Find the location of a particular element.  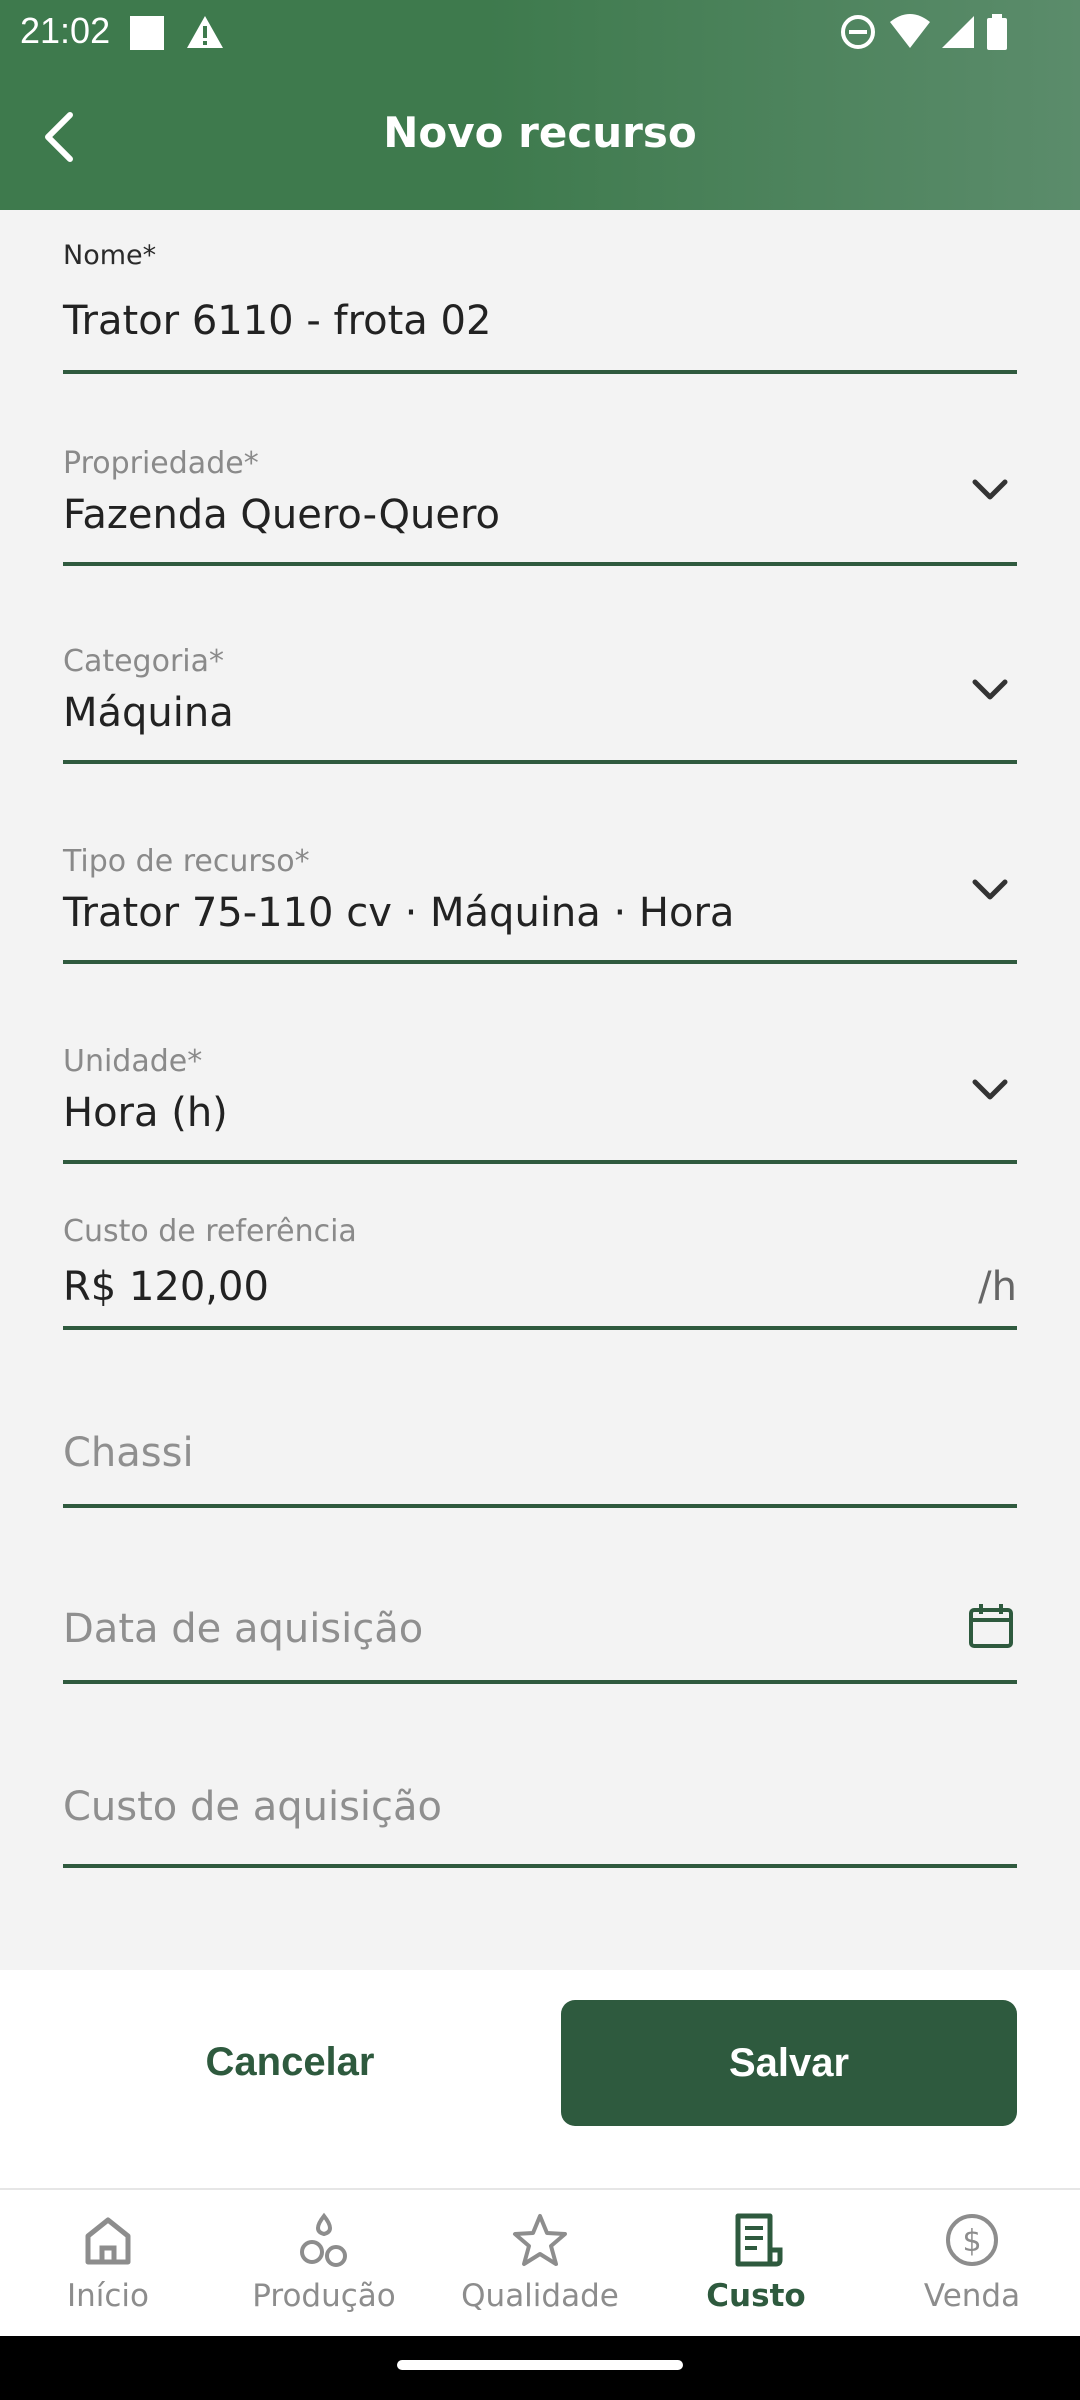

custo-referencia-field: Custo de referência R$ 120,00 /h is located at coordinates (540, 1269).